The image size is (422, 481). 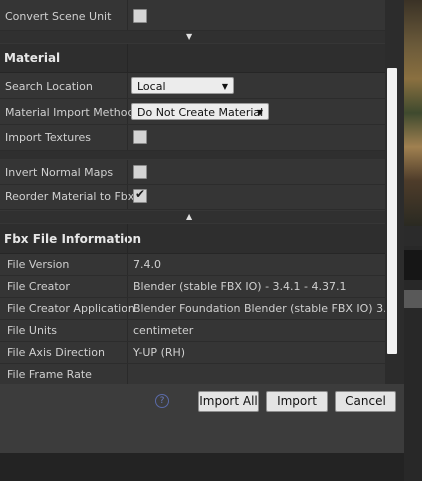 What do you see at coordinates (140, 16) in the screenshot?
I see `convert-scene-unit-checkbox` at bounding box center [140, 16].